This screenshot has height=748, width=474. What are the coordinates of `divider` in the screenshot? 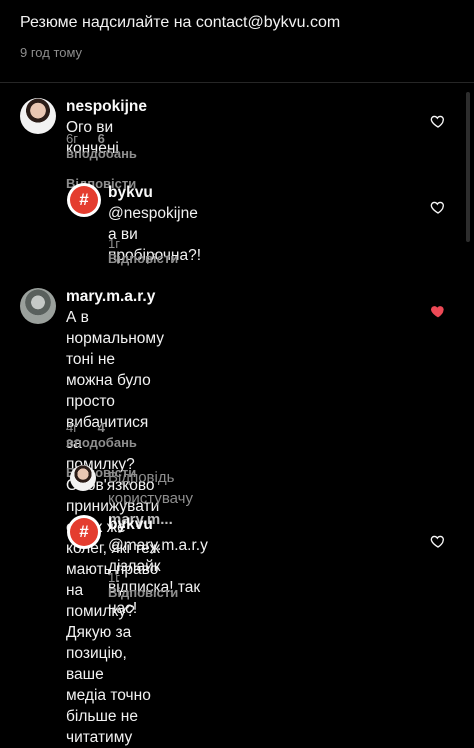 It's located at (237, 82).